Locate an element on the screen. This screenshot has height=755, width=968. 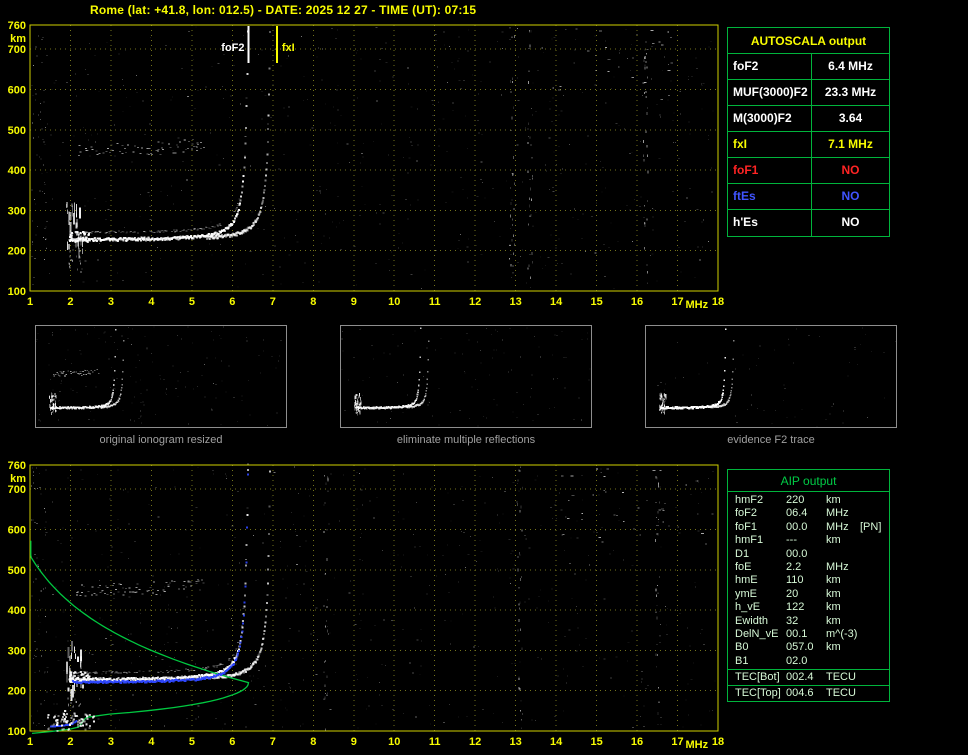
y-axis-tick: 500 is located at coordinates (17, 131).